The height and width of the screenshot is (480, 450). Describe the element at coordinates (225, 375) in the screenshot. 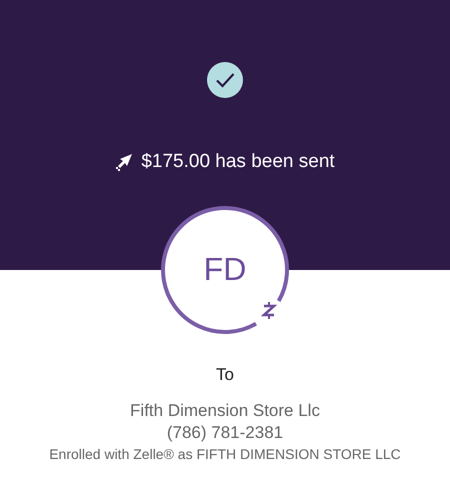

I see `to-label: To` at that location.